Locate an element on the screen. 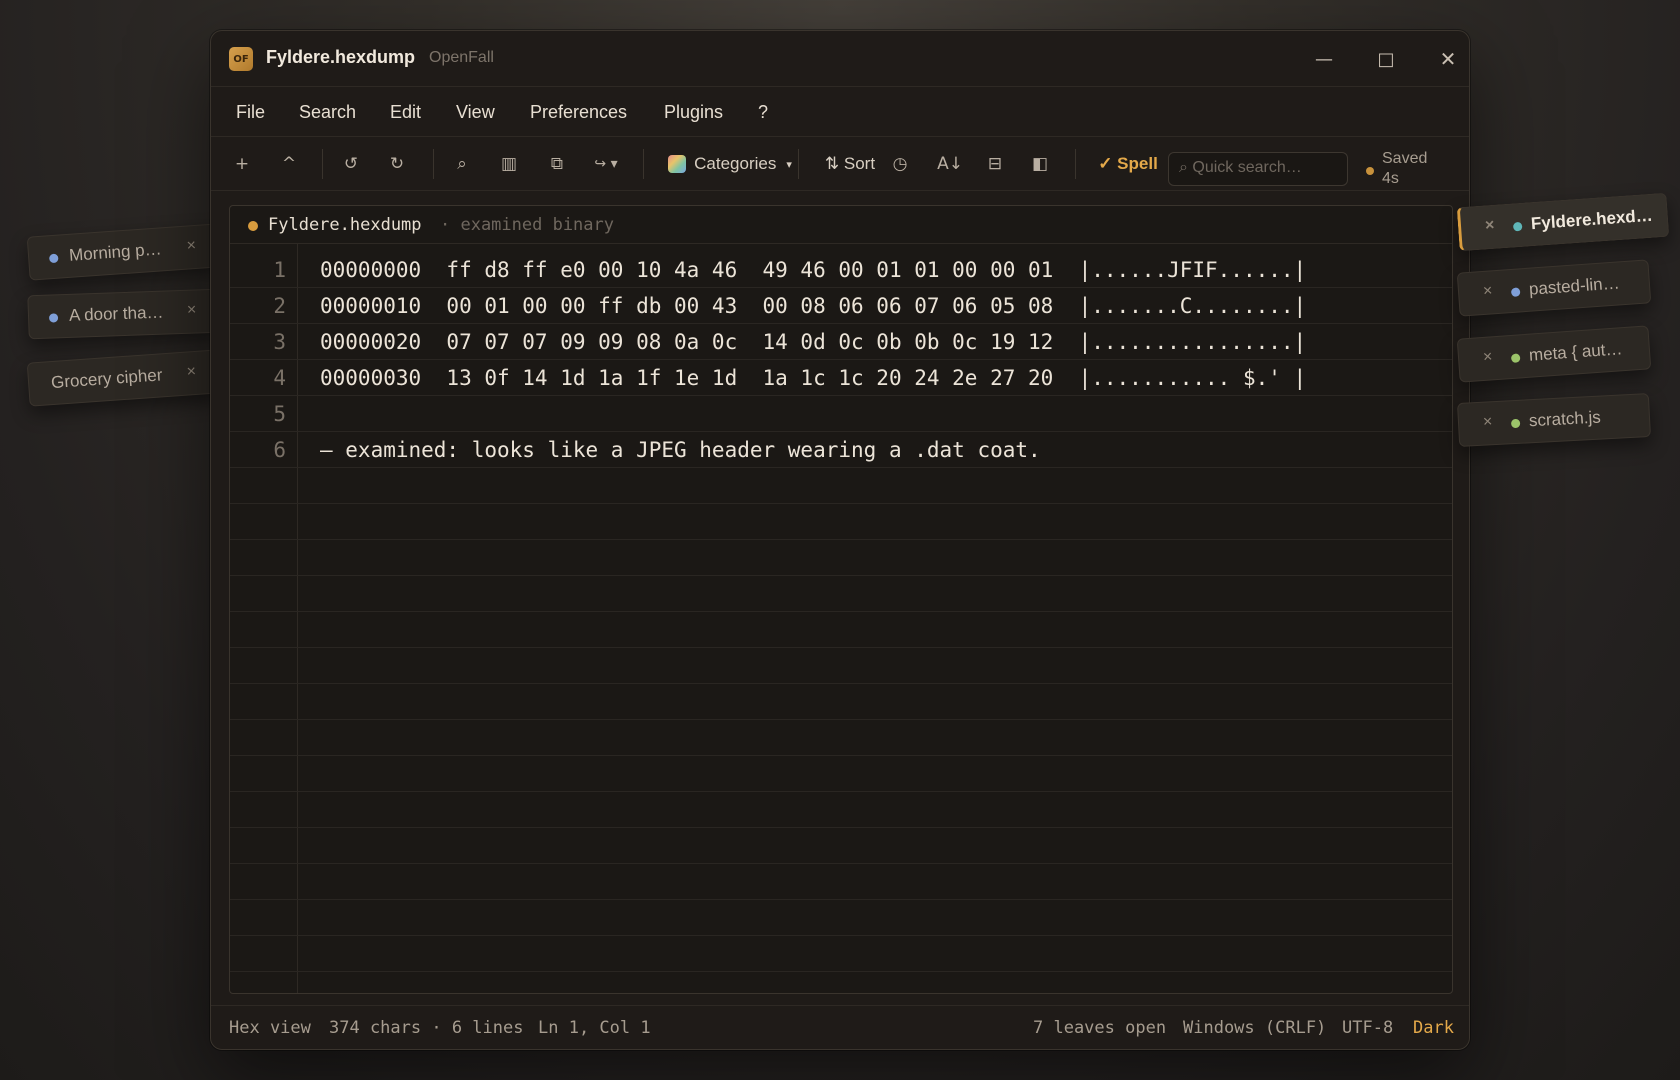  window-title: Fyldere.hexdump is located at coordinates (341, 57).